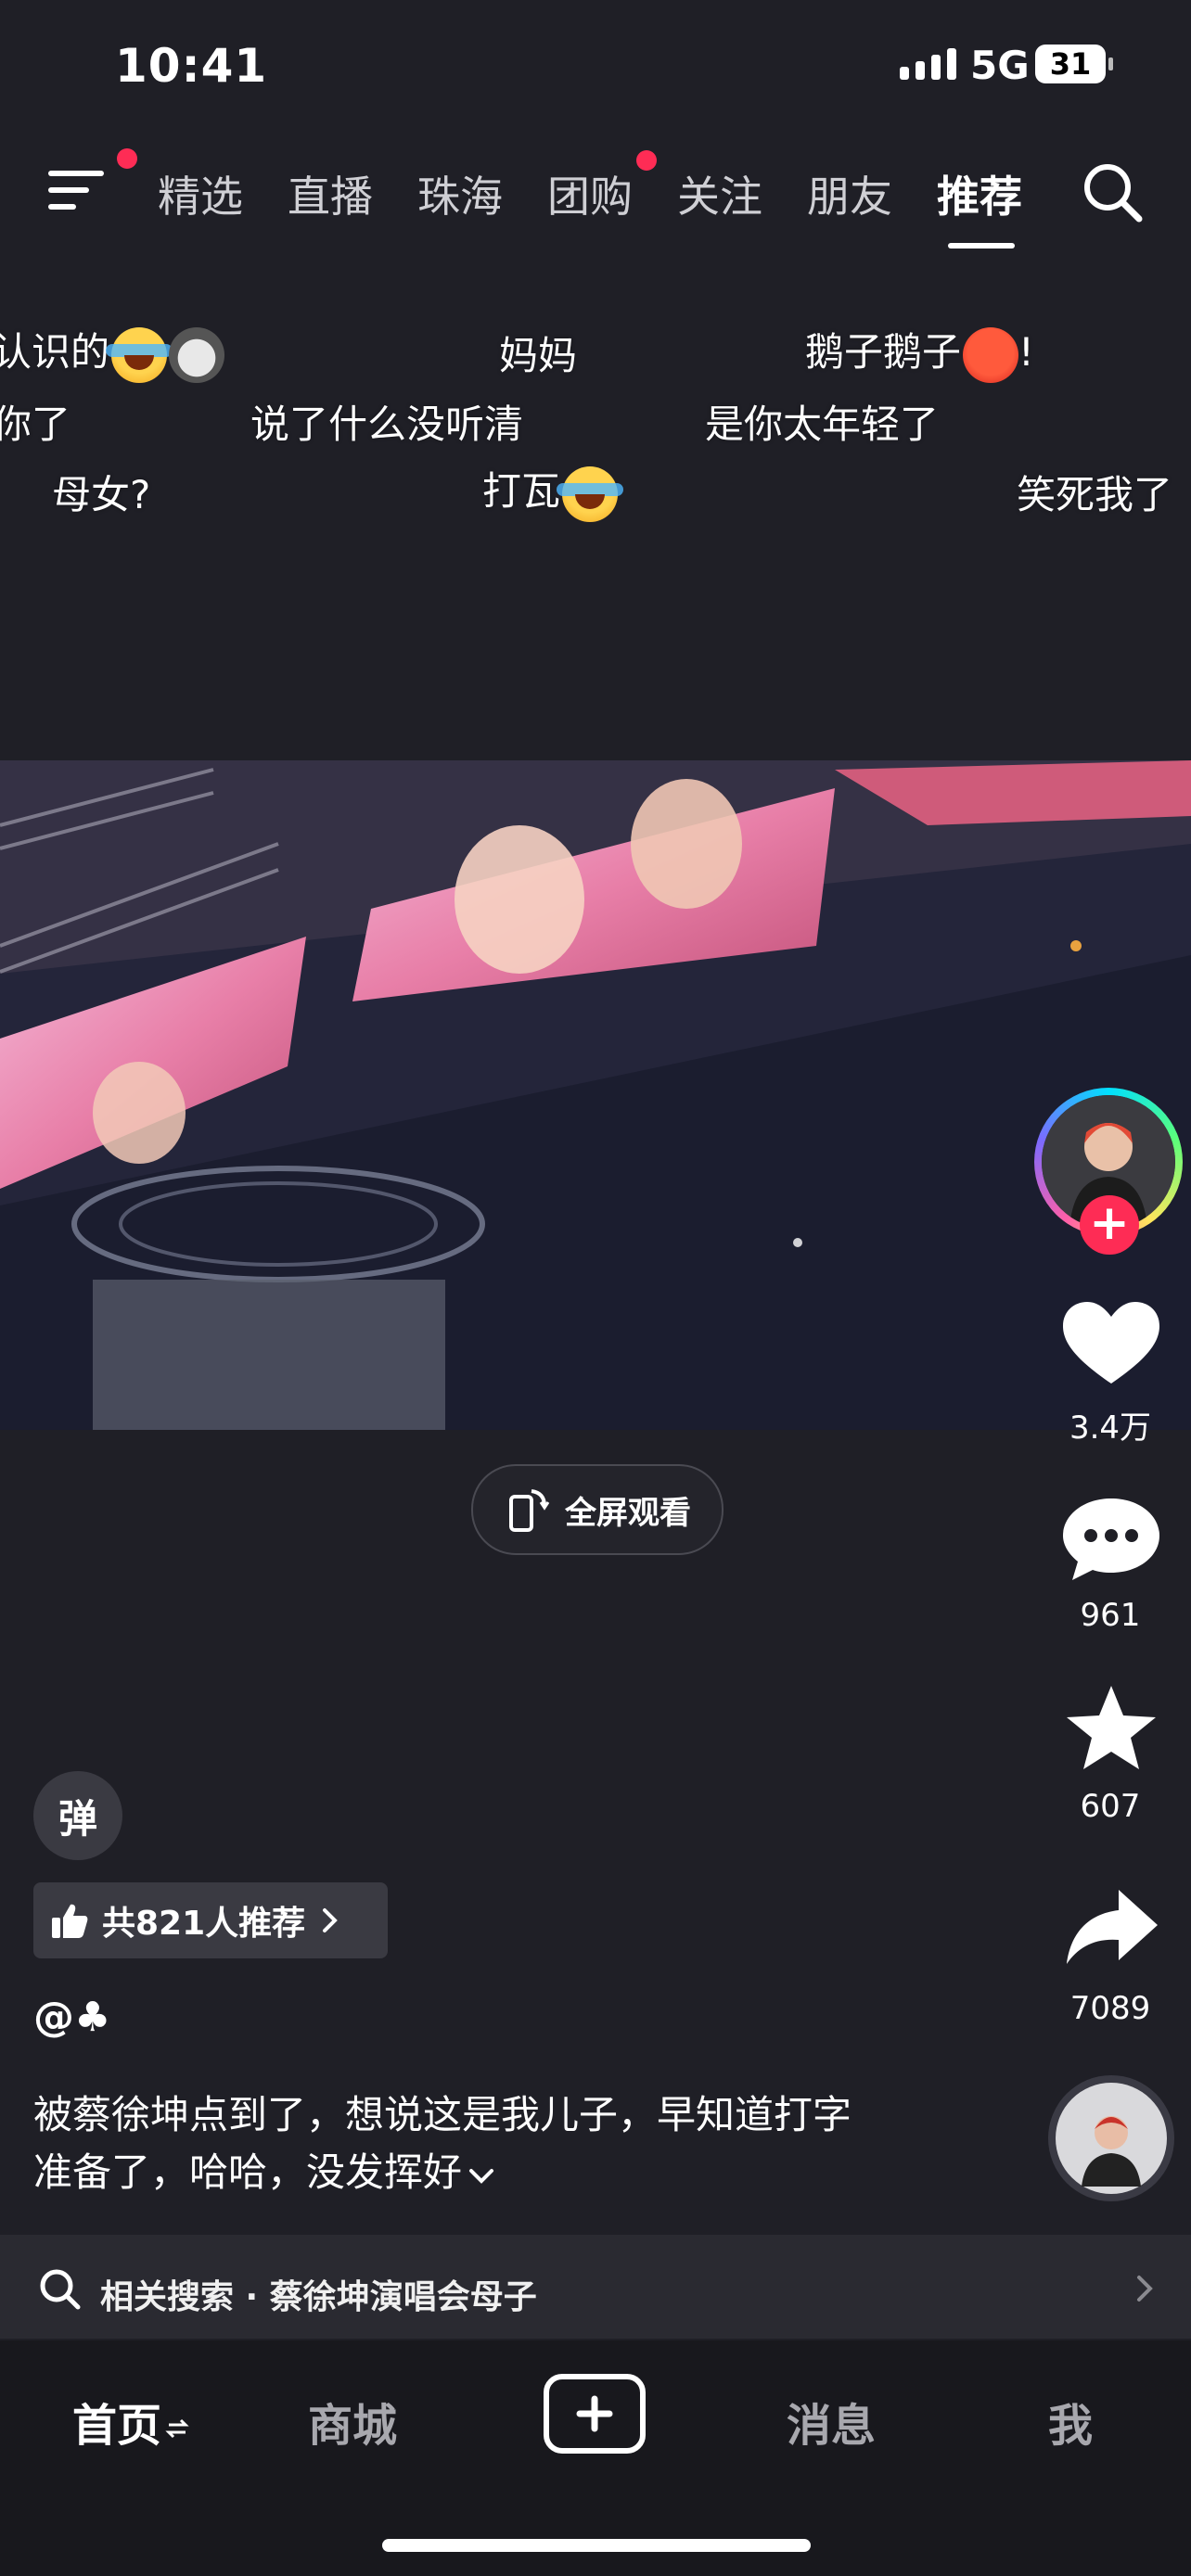  Describe the element at coordinates (127, 158) in the screenshot. I see `menu-badge-dot` at that location.